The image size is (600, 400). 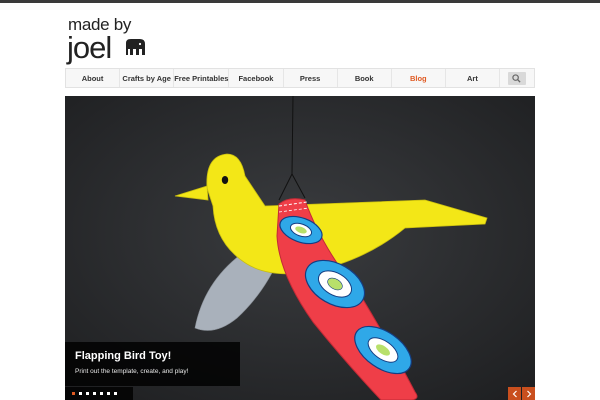 I want to click on nav-item-press: Press, so click(x=311, y=78).